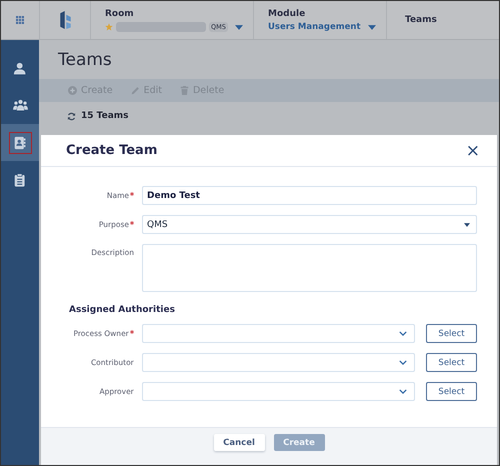 The image size is (500, 466). What do you see at coordinates (20, 179) in the screenshot?
I see `clipboard-icon` at bounding box center [20, 179].